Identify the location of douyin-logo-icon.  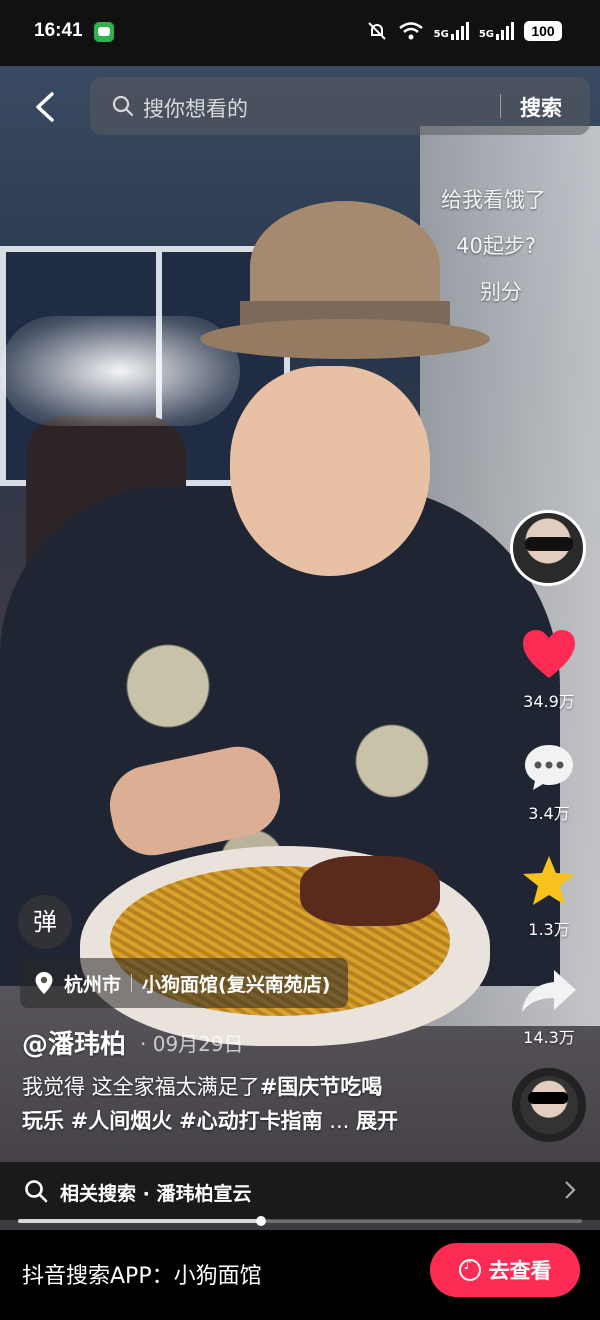
(469, 1269).